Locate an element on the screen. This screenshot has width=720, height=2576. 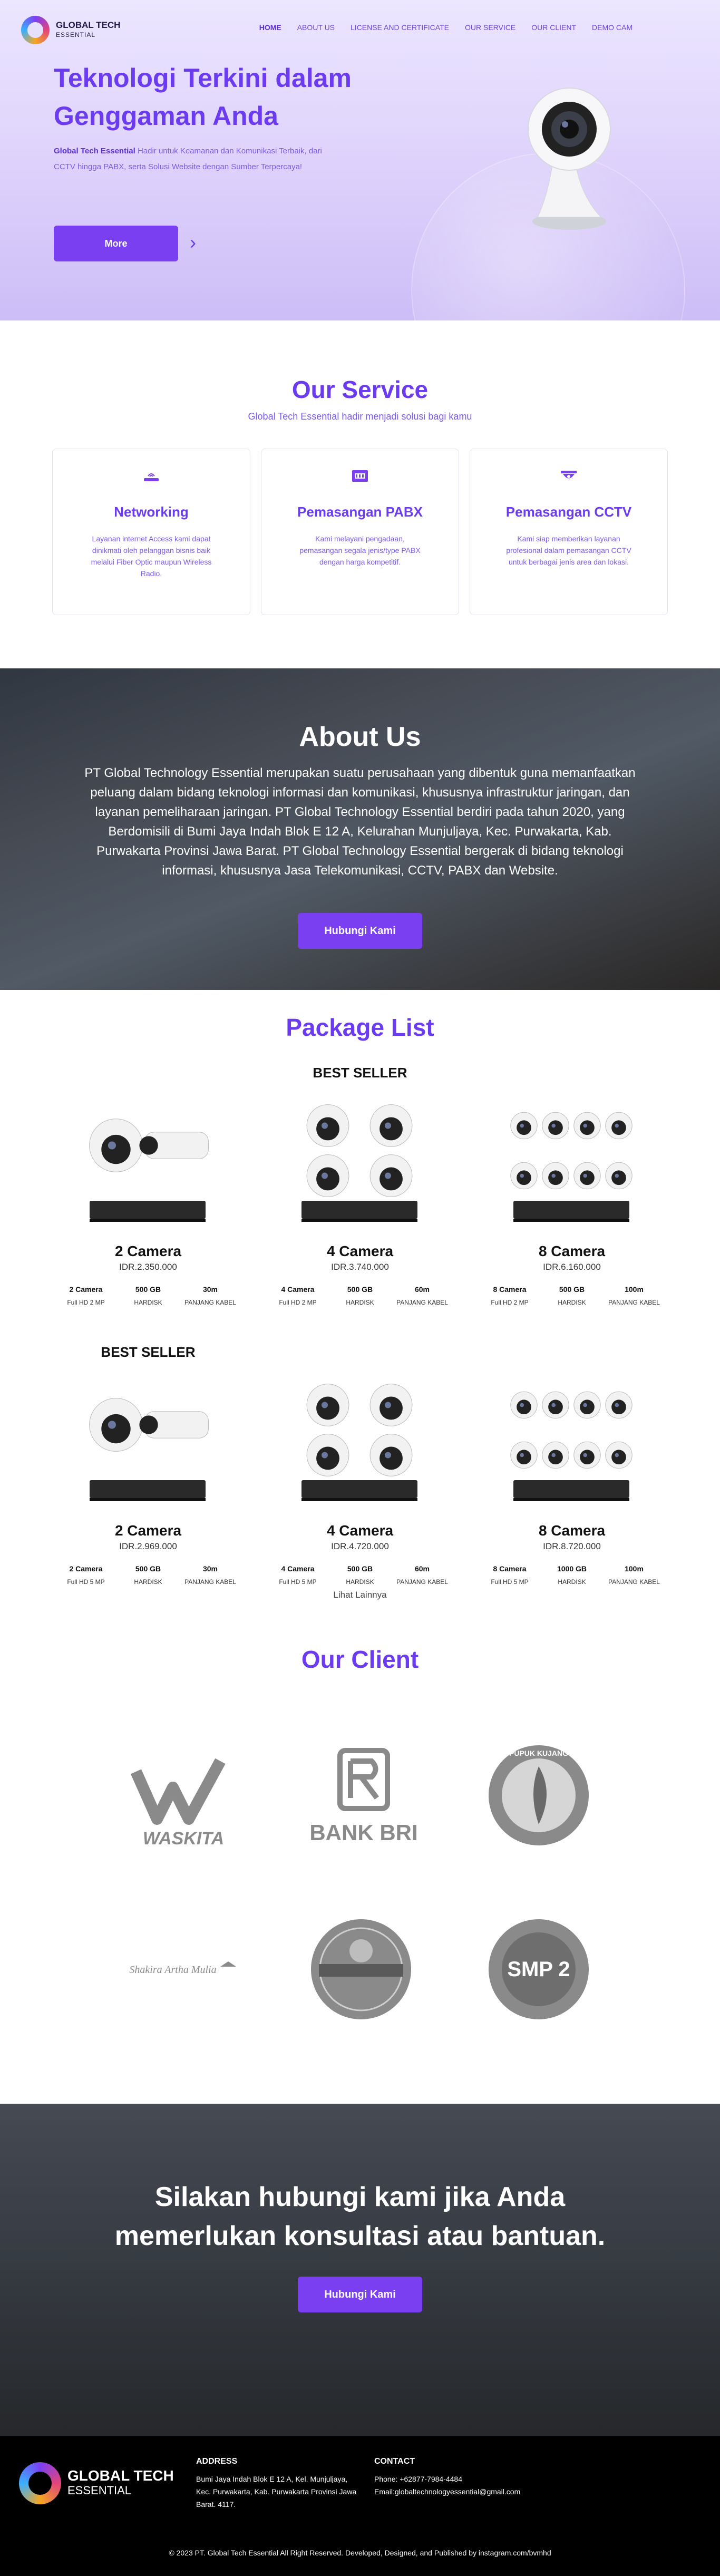
nav-home: HOME is located at coordinates (270, 27).